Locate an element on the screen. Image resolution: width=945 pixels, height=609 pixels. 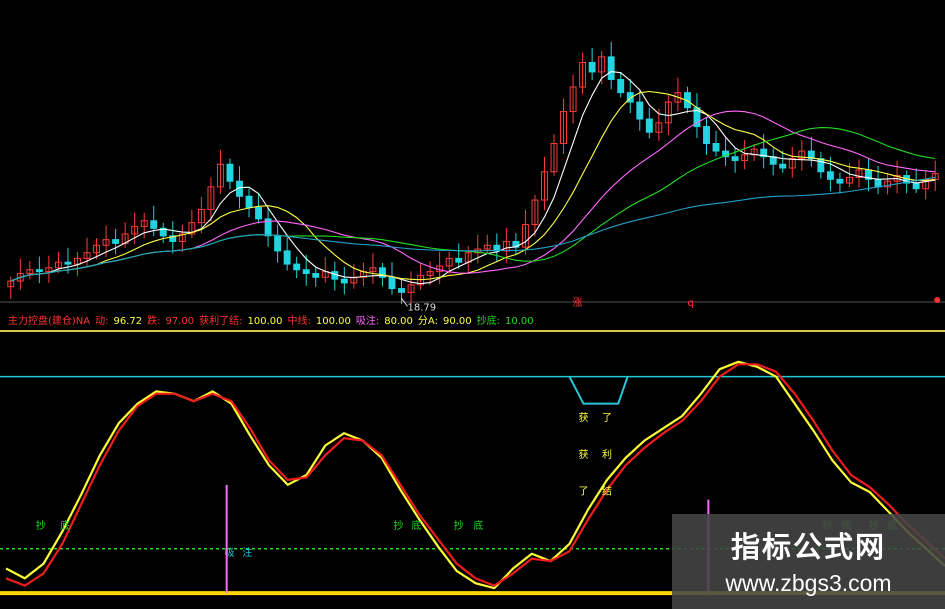
legend-item: 中线: is located at coordinates (299, 320).